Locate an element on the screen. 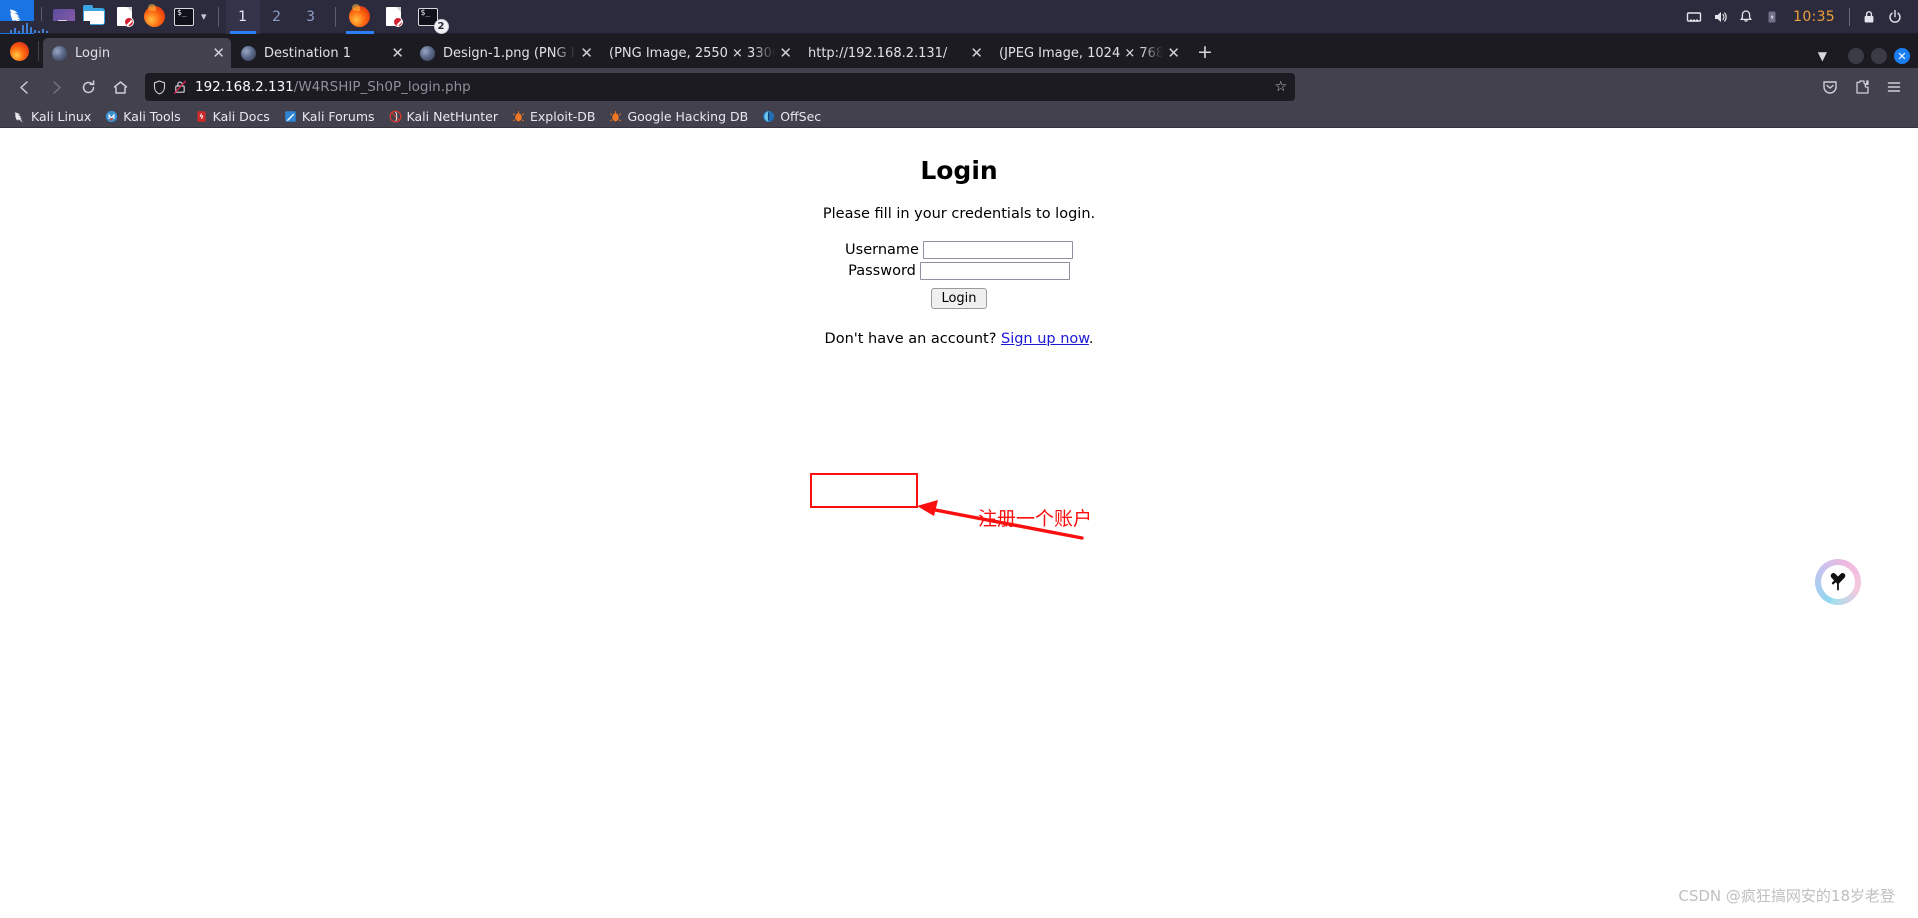  workspace-label: 2 is located at coordinates (276, 16).